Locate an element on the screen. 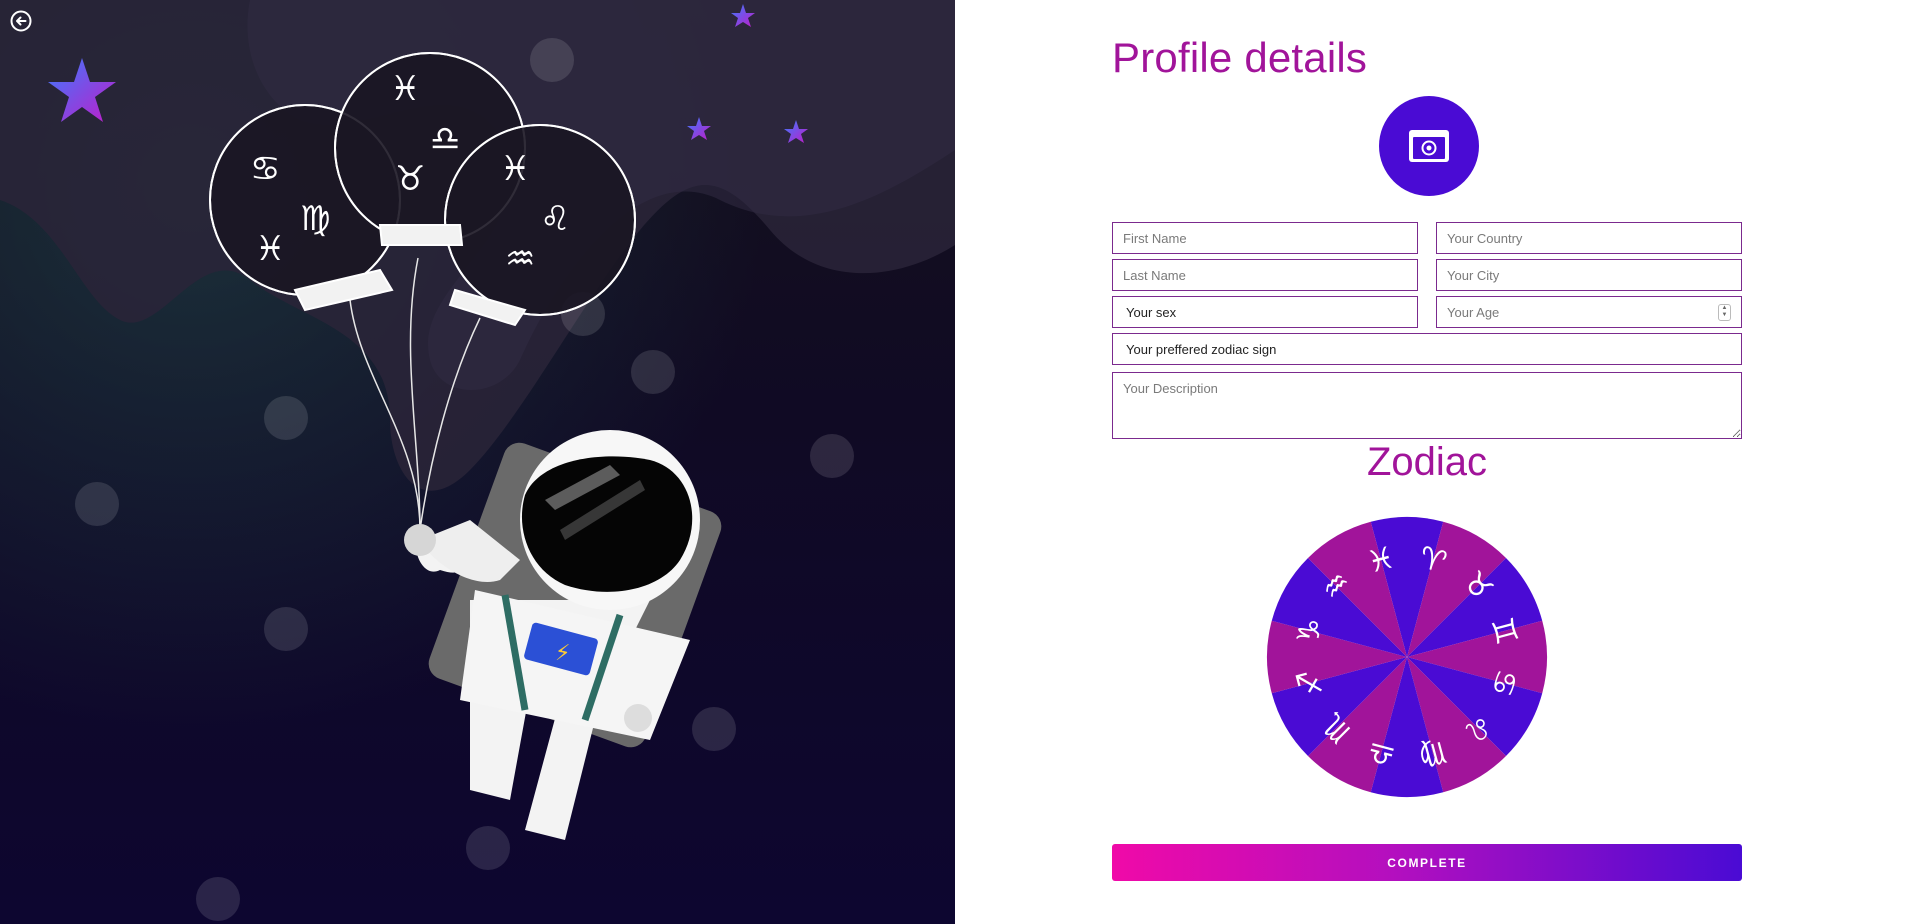 This screenshot has height=924, width=1915. back-arrow-circle-icon is located at coordinates (21, 21).